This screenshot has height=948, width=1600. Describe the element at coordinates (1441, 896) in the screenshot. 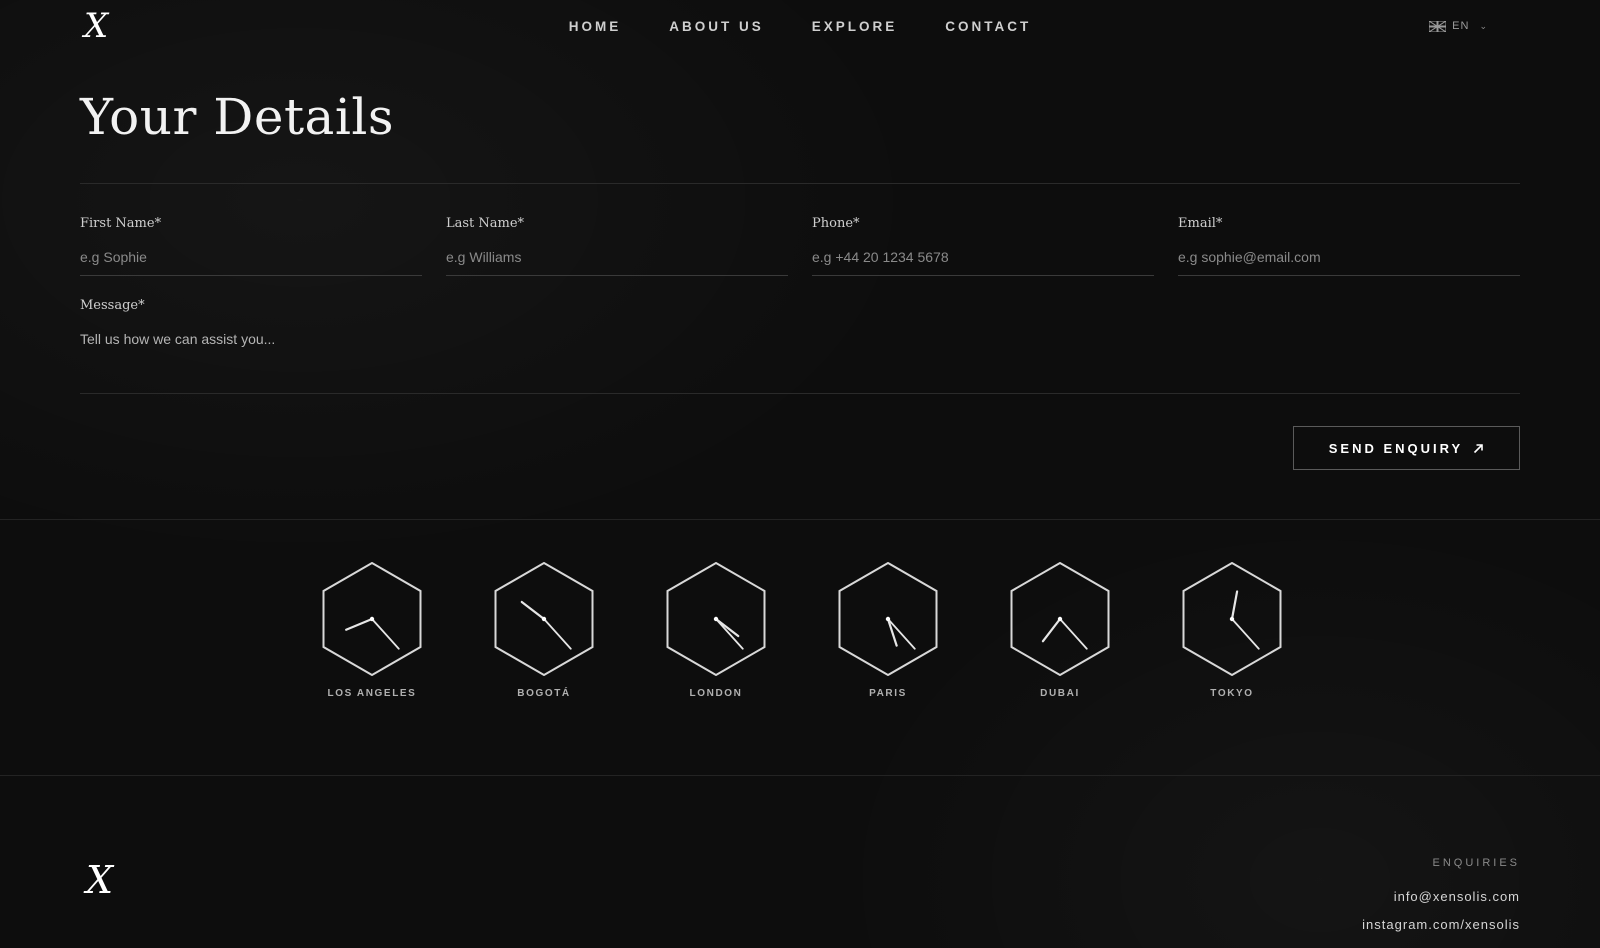

I see `email-link: info@xensolis.com` at that location.